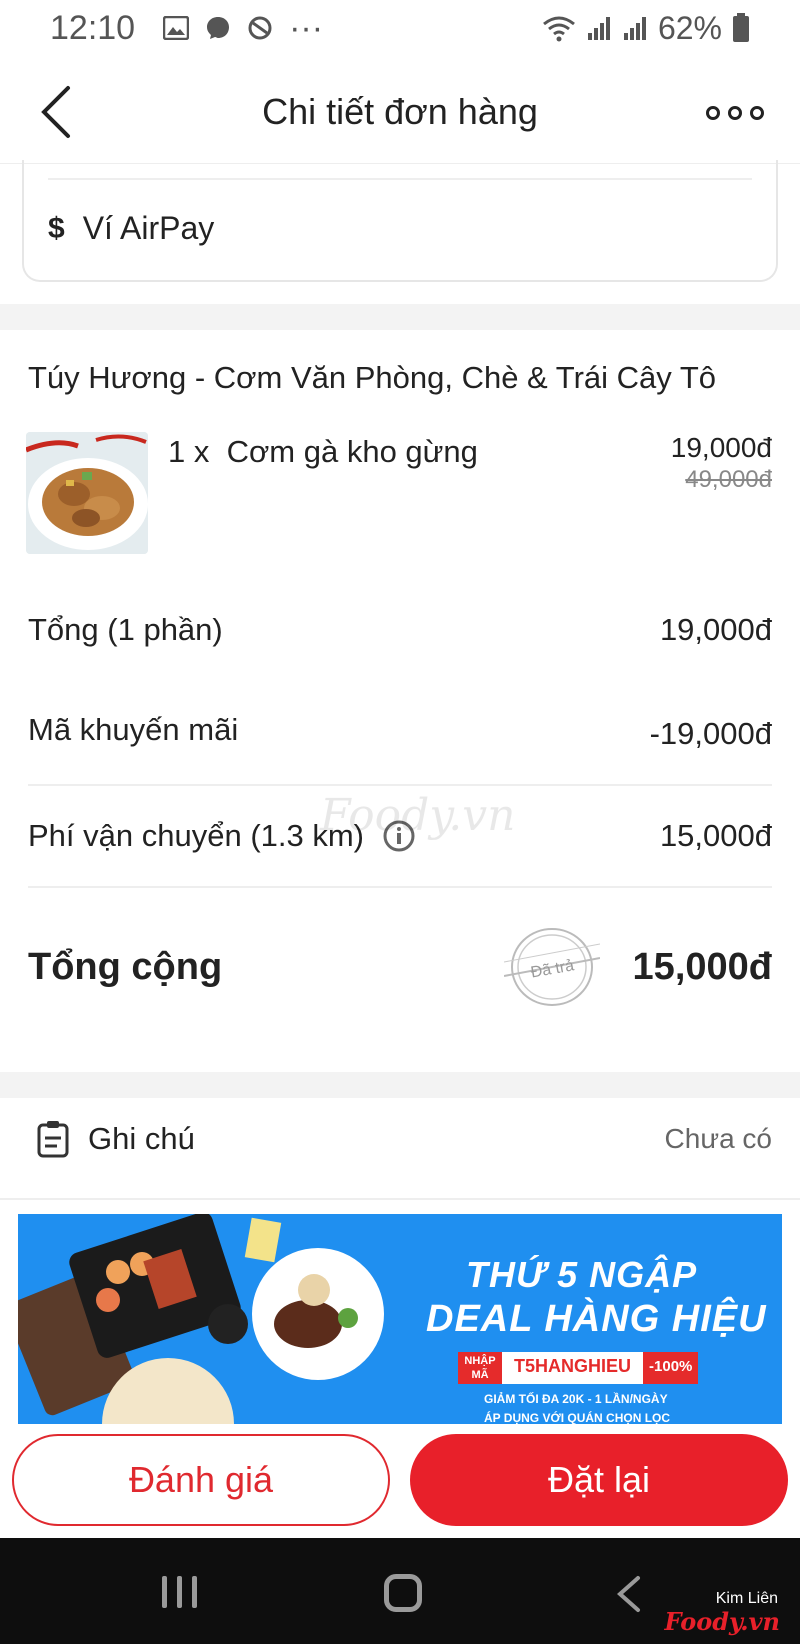  Describe the element at coordinates (400, 221) in the screenshot. I see `payment-card: $ Ví AirPay` at that location.